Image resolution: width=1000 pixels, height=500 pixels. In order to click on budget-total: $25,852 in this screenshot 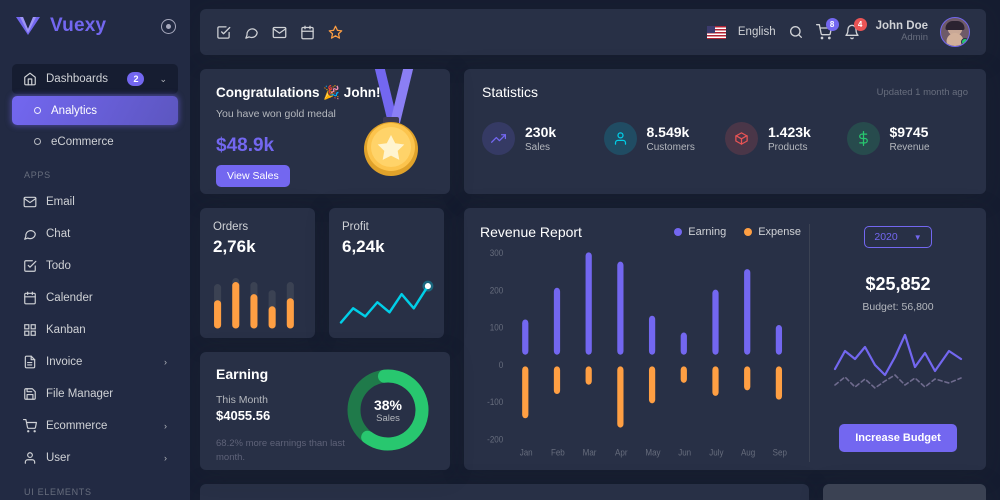, I will do `click(898, 284)`.